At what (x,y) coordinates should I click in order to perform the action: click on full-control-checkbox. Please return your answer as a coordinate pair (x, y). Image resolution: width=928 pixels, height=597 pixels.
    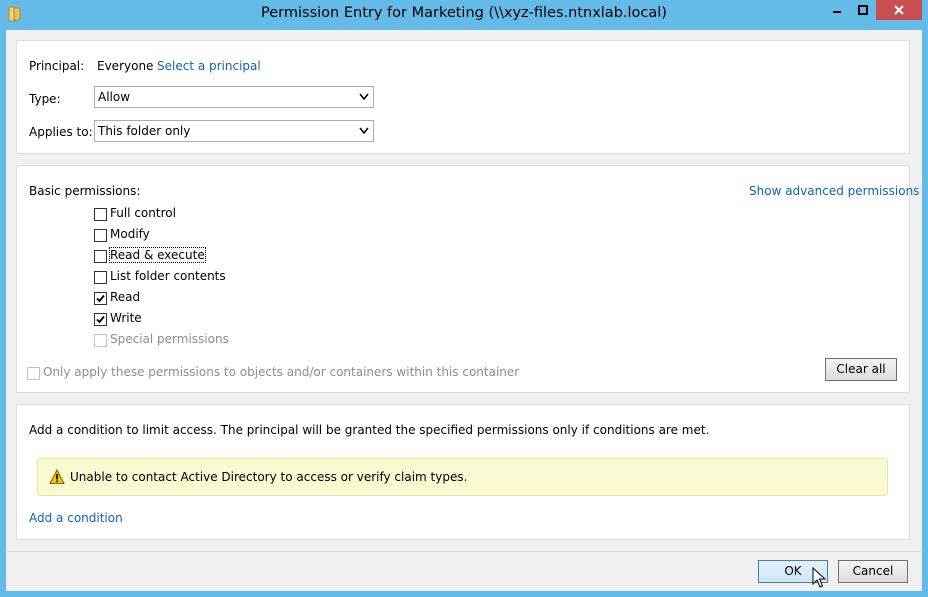
    Looking at the image, I should click on (100, 214).